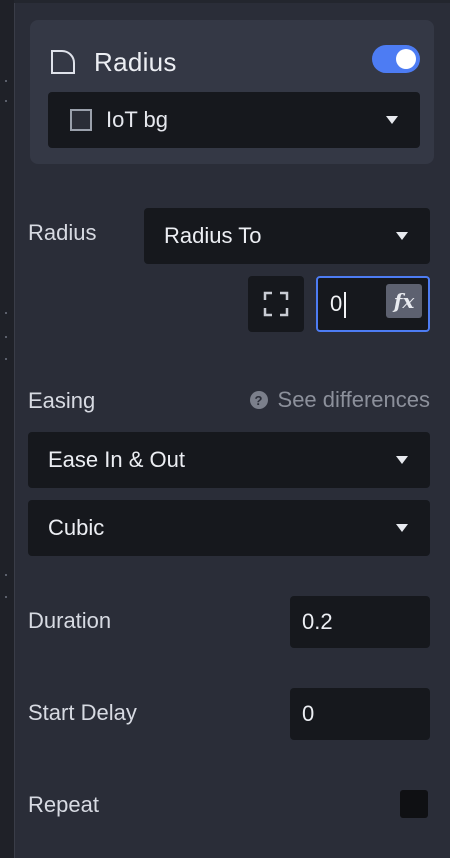  Describe the element at coordinates (82, 712) in the screenshot. I see `start-delay-label: Start Delay` at that location.